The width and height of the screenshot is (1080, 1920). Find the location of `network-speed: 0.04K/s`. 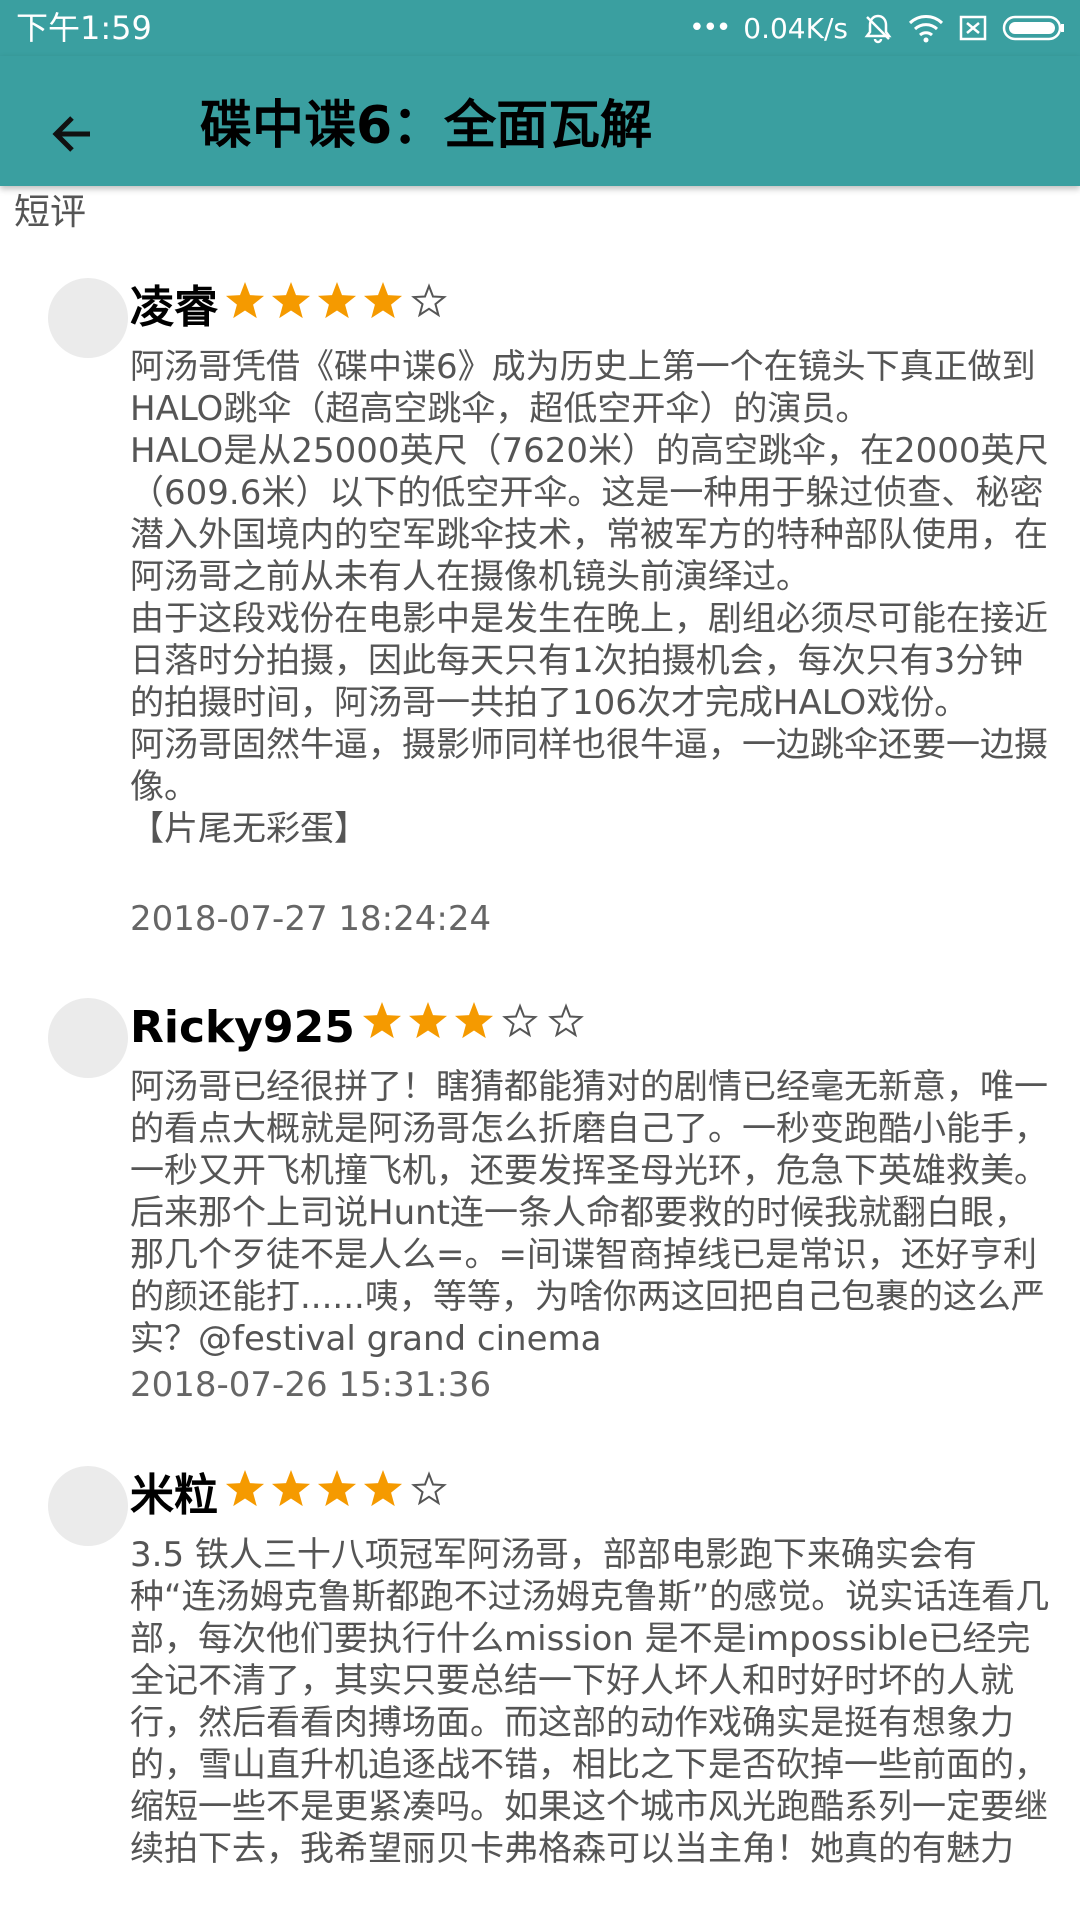

network-speed: 0.04K/s is located at coordinates (795, 28).